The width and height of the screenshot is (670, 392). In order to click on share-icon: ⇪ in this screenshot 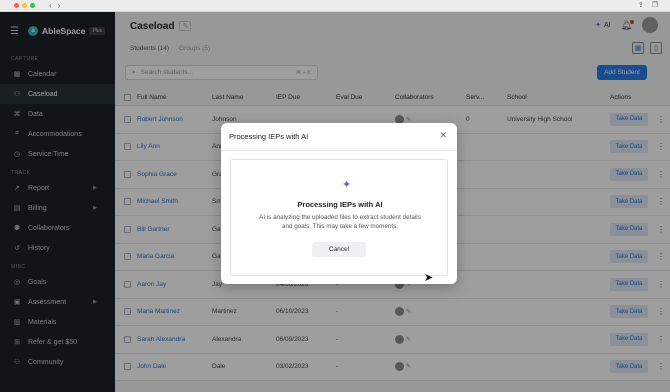, I will do `click(641, 5)`.